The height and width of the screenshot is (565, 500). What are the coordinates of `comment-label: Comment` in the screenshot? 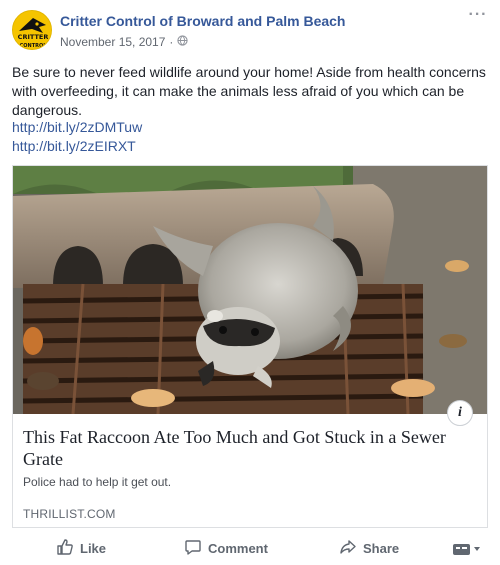 It's located at (238, 548).